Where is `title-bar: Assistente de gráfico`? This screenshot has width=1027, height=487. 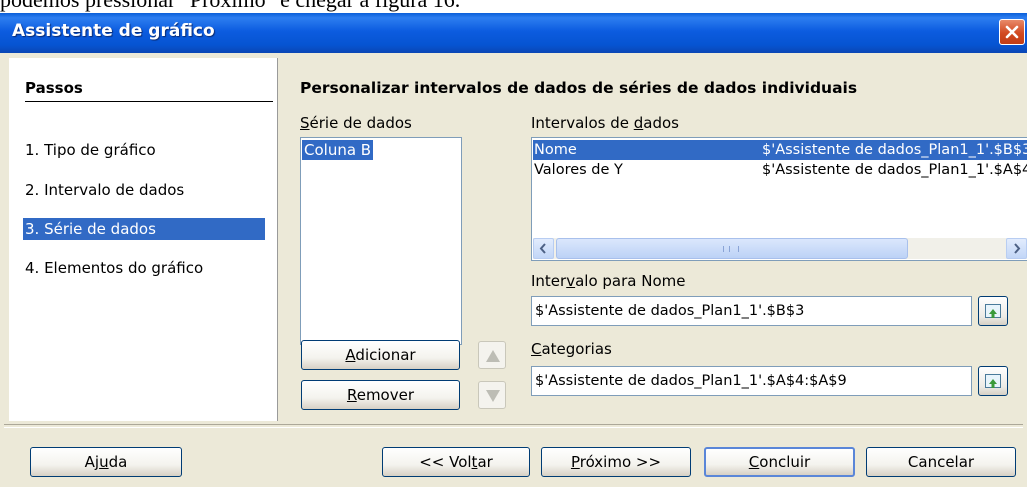 title-bar: Assistente de gráfico is located at coordinates (513, 33).